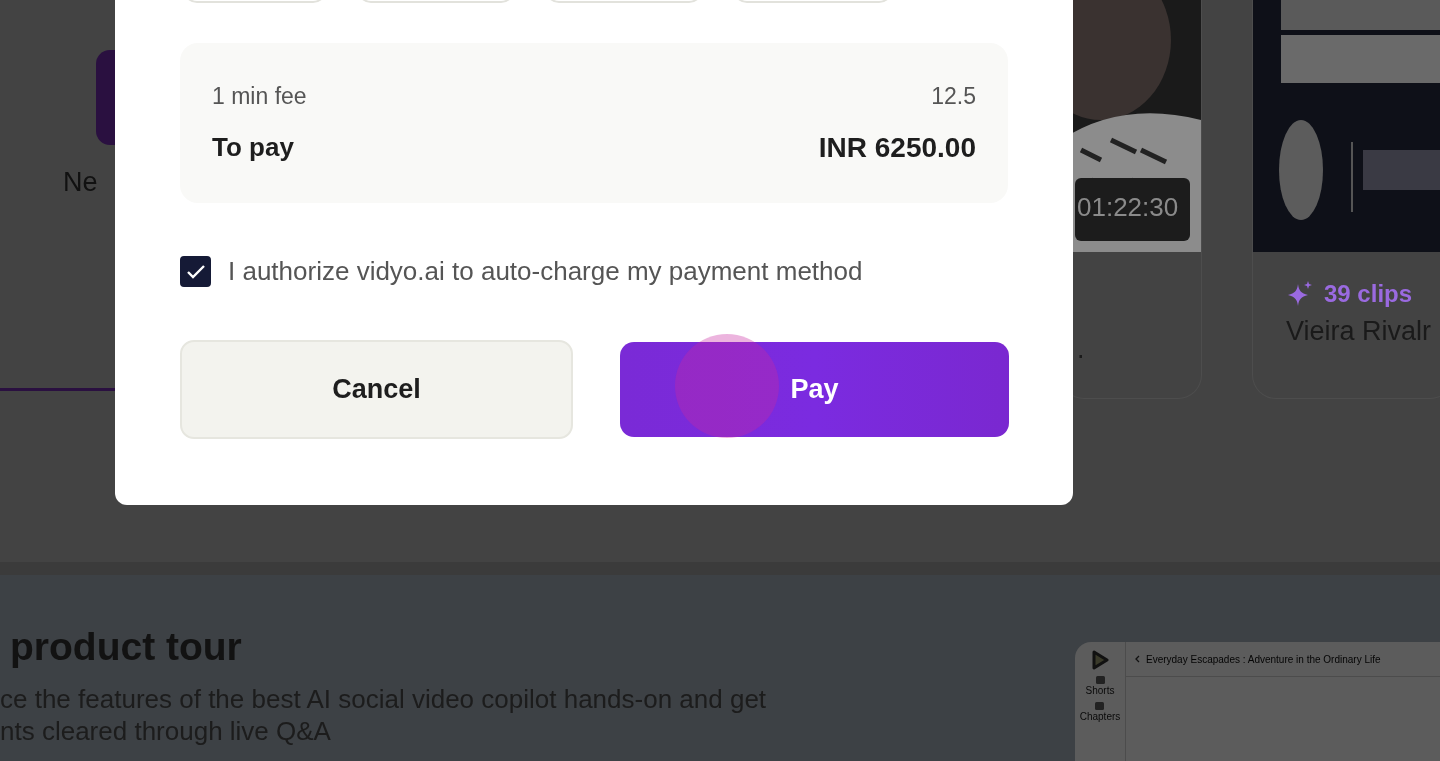 The image size is (1440, 761). Describe the element at coordinates (814, 389) in the screenshot. I see `pay-button: Pay` at that location.